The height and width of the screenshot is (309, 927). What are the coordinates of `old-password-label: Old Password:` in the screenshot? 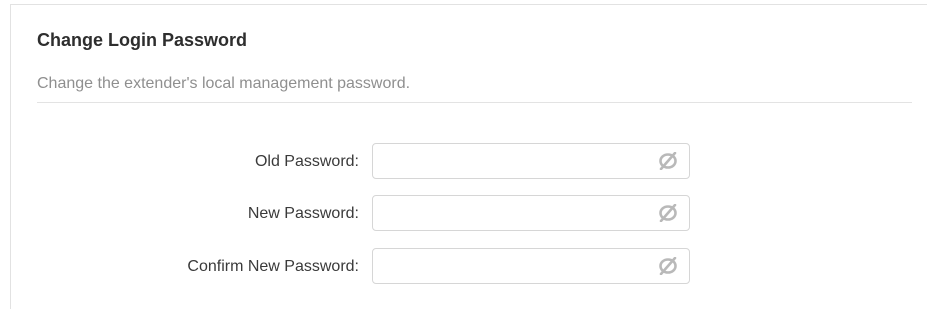 It's located at (306, 161).